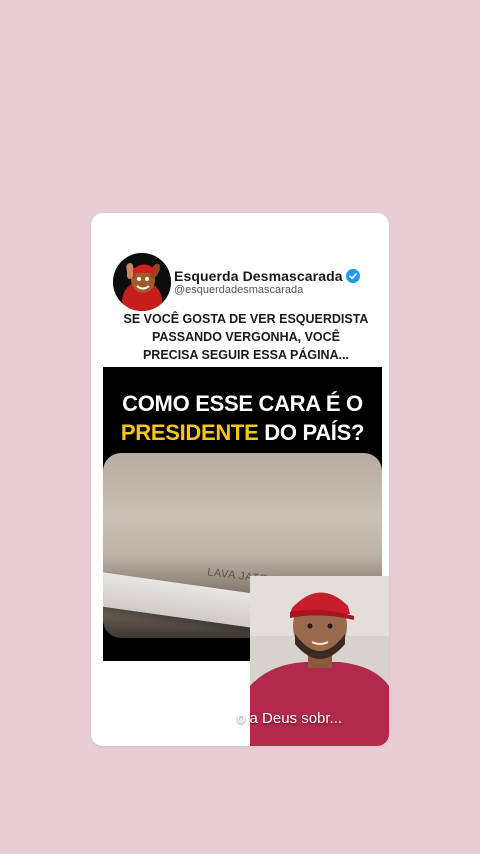 This screenshot has height=854, width=480. What do you see at coordinates (352, 276) in the screenshot?
I see `verified-badge-icon` at bounding box center [352, 276].